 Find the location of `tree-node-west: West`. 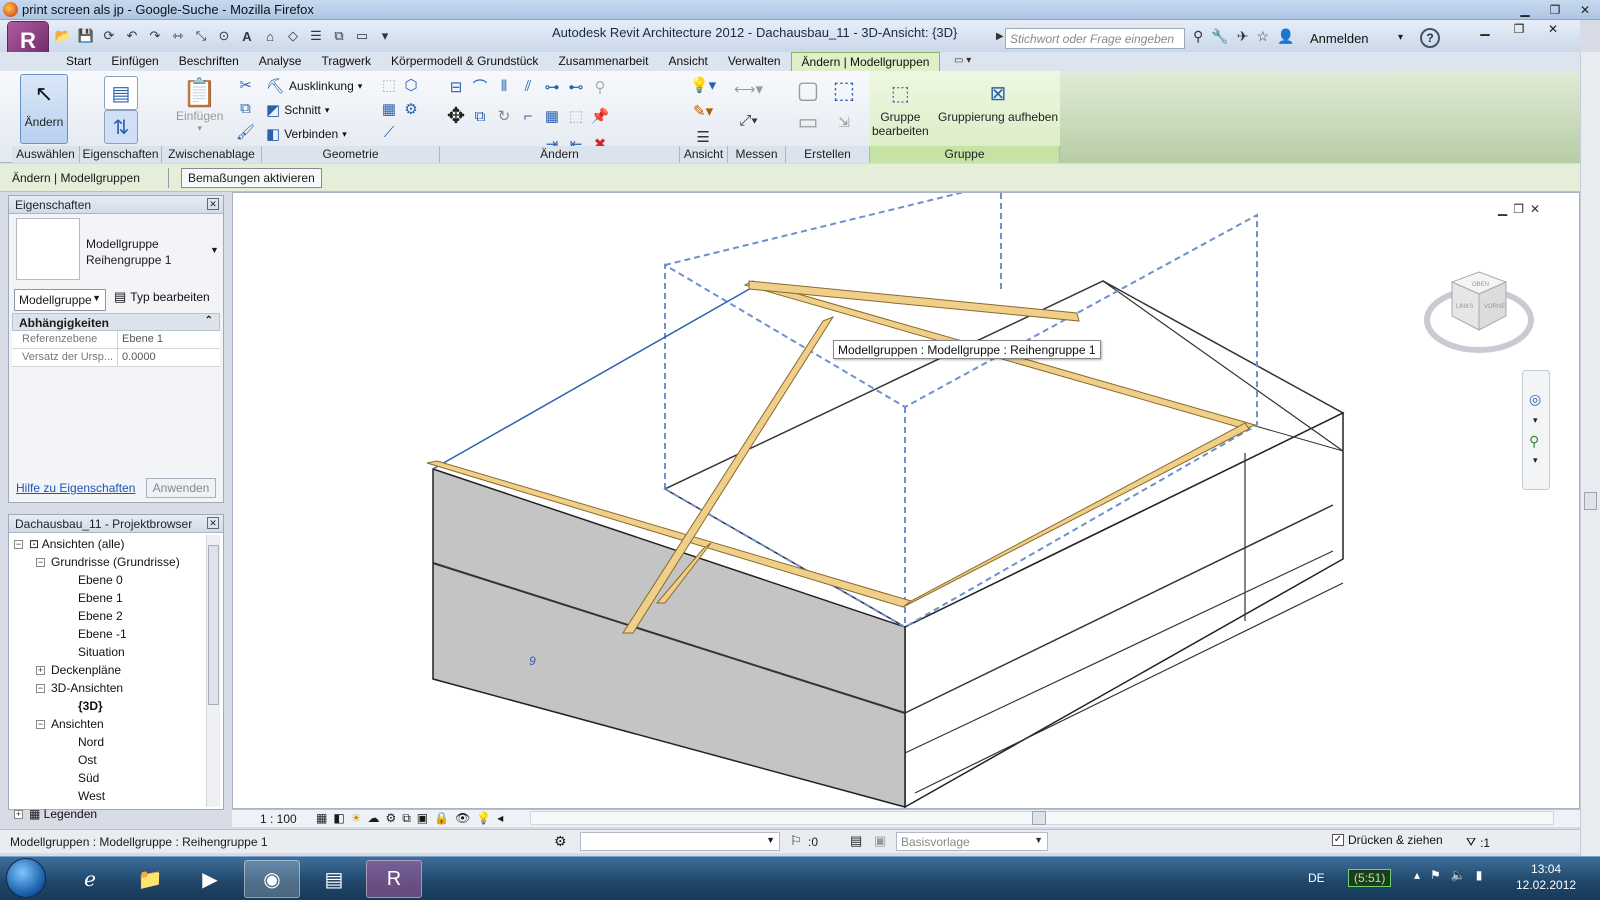

tree-node-west: West is located at coordinates (91, 796).